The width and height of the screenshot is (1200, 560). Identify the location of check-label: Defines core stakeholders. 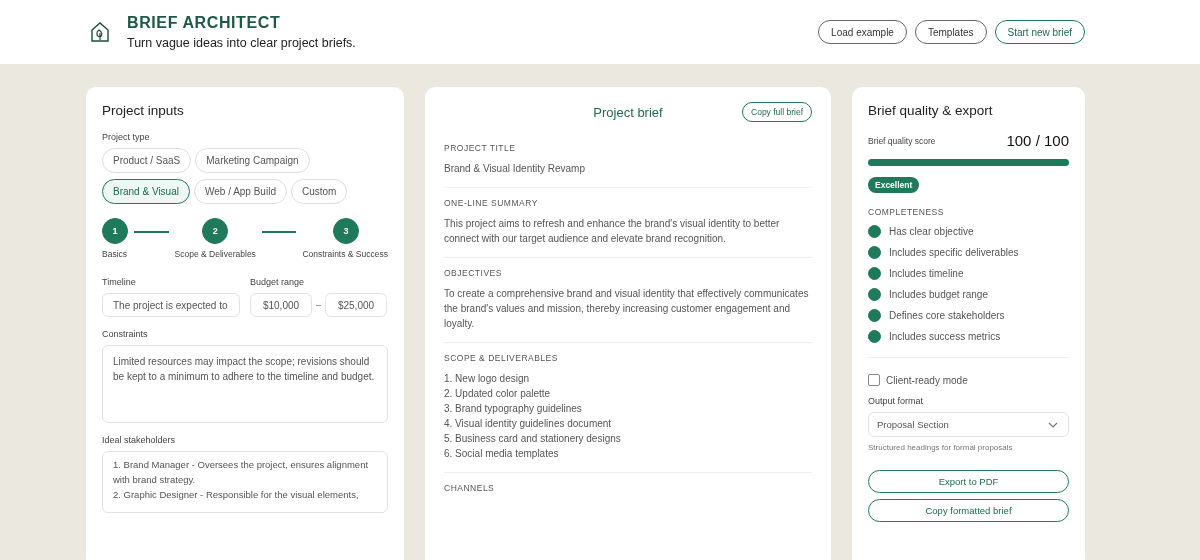
(947, 315).